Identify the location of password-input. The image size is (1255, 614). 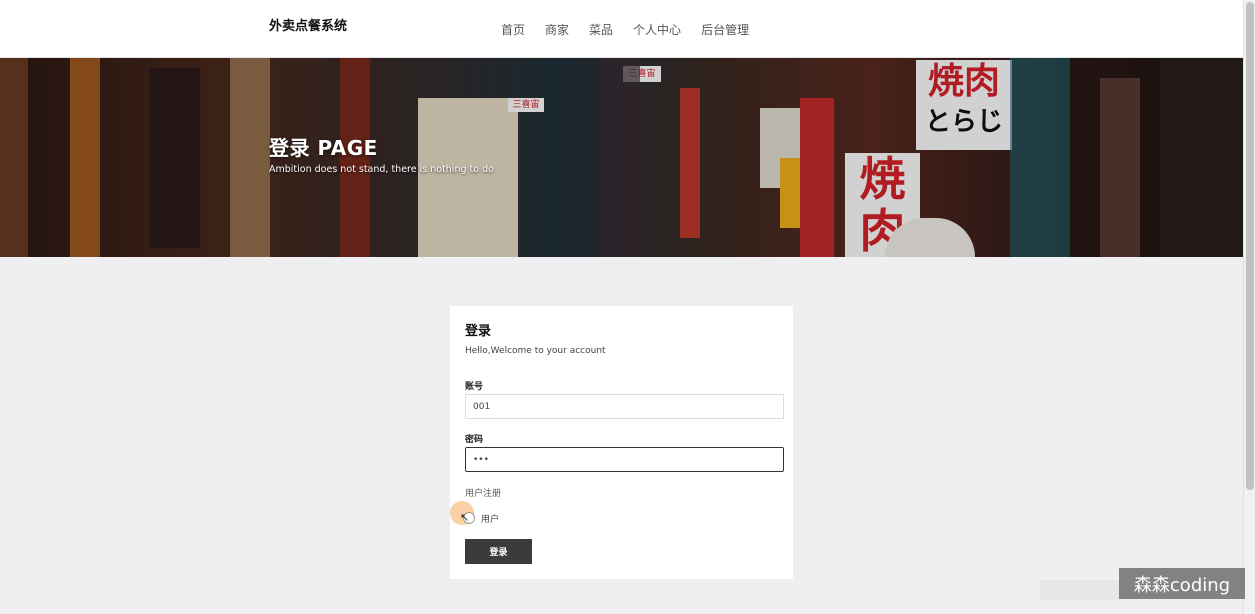
(624, 459).